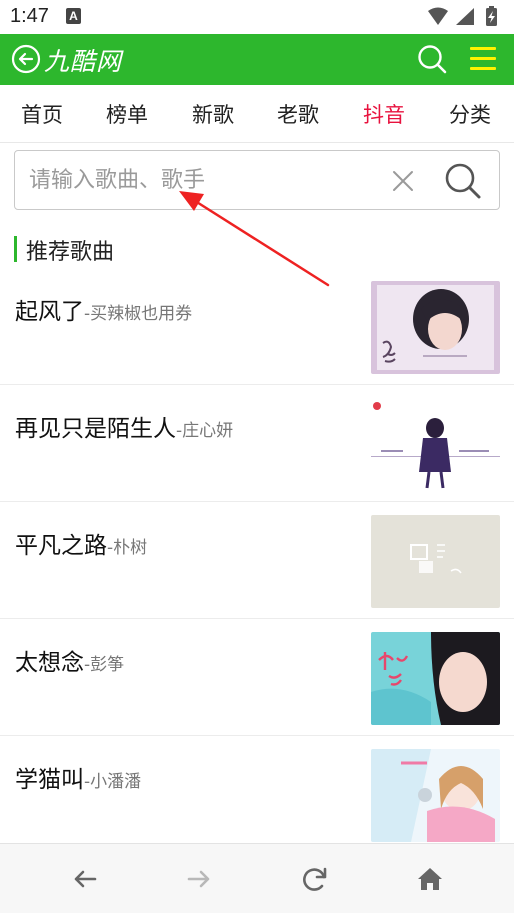 This screenshot has width=514, height=913. What do you see at coordinates (42, 114) in the screenshot?
I see `tab-home: 首页` at bounding box center [42, 114].